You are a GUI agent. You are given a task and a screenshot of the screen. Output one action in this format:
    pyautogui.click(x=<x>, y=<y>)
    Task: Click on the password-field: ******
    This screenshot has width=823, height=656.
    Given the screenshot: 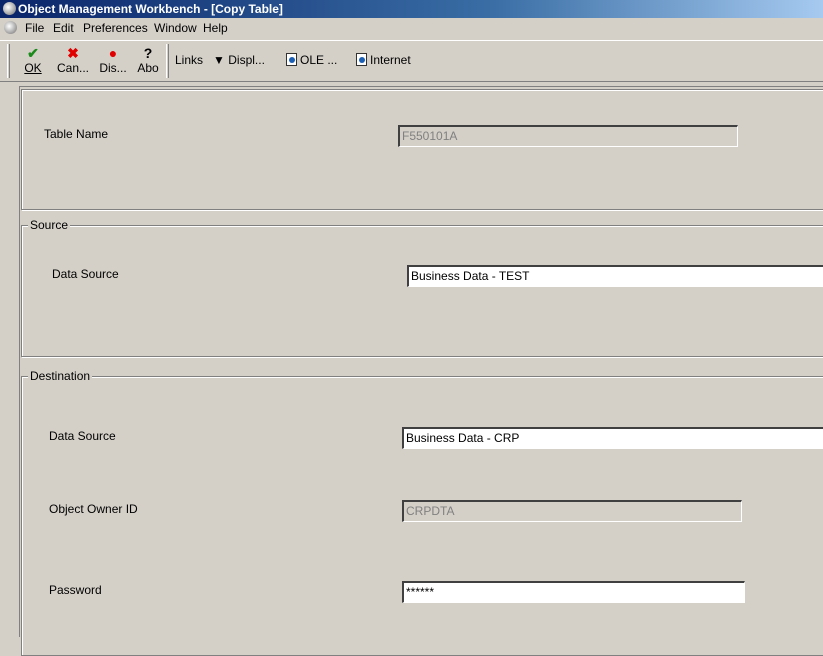 What is the action you would take?
    pyautogui.click(x=573, y=592)
    